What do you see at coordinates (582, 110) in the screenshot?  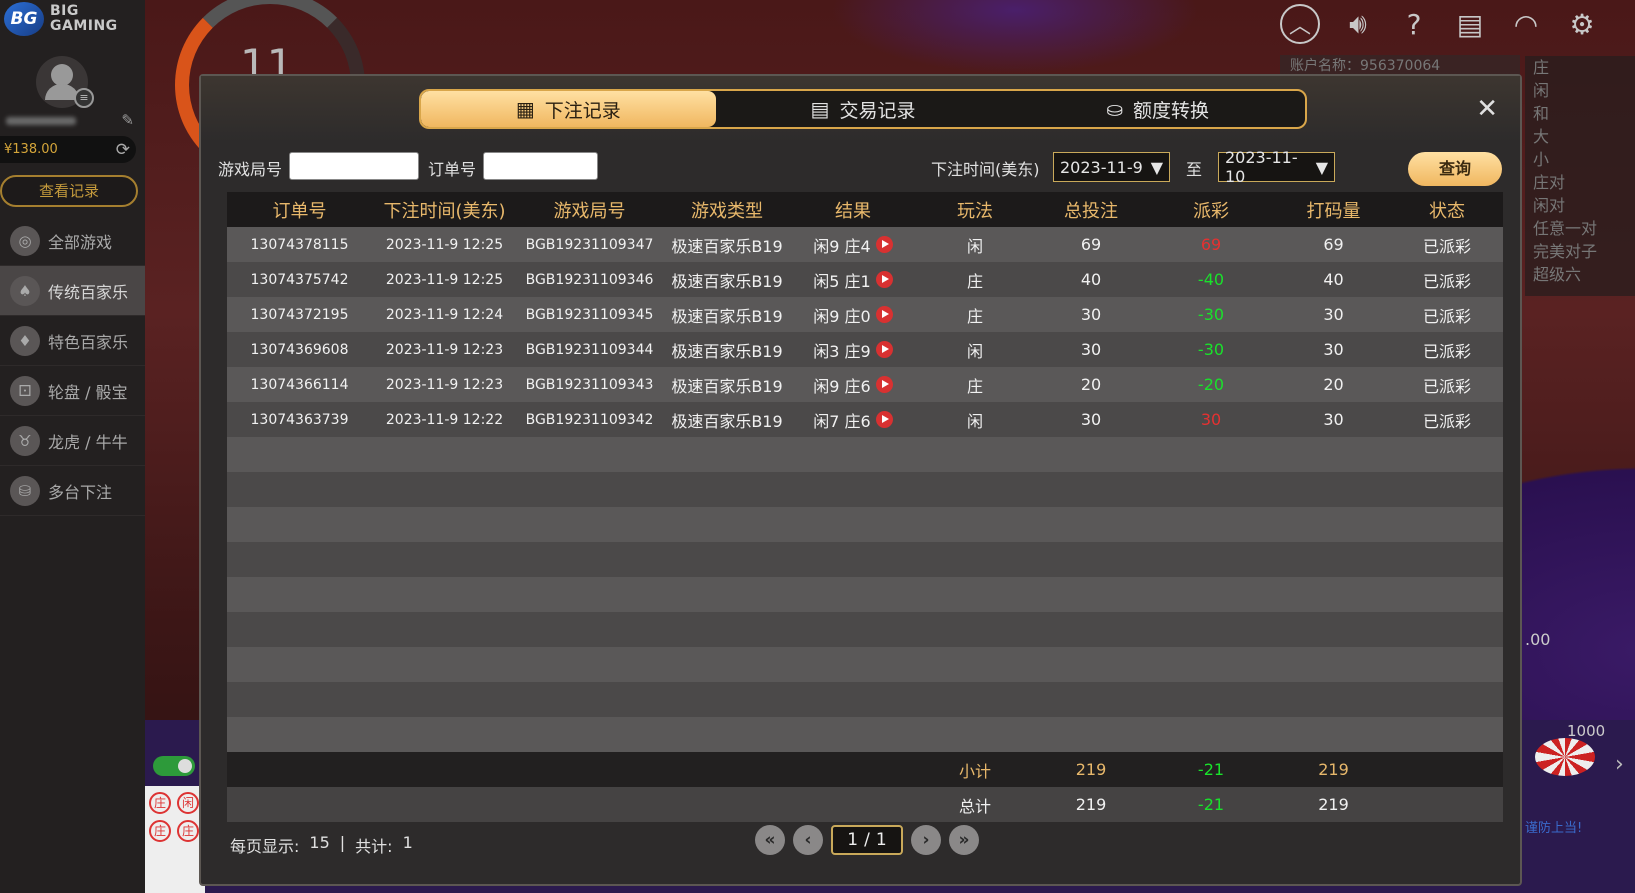 I see `tab-label: 下注记录` at bounding box center [582, 110].